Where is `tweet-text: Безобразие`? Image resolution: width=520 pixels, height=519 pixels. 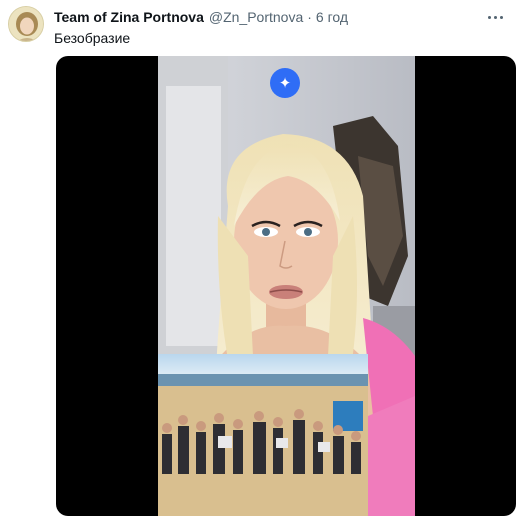
tweet-text: Безобразие is located at coordinates (92, 38).